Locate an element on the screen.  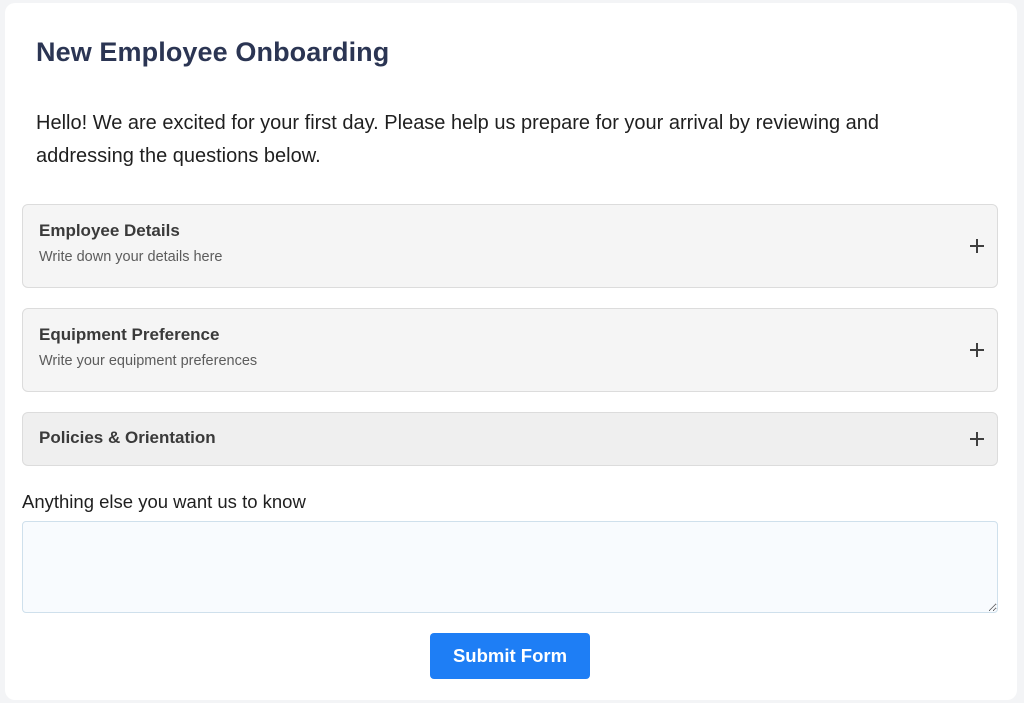
section-subtitle: Write down your details here is located at coordinates (131, 257).